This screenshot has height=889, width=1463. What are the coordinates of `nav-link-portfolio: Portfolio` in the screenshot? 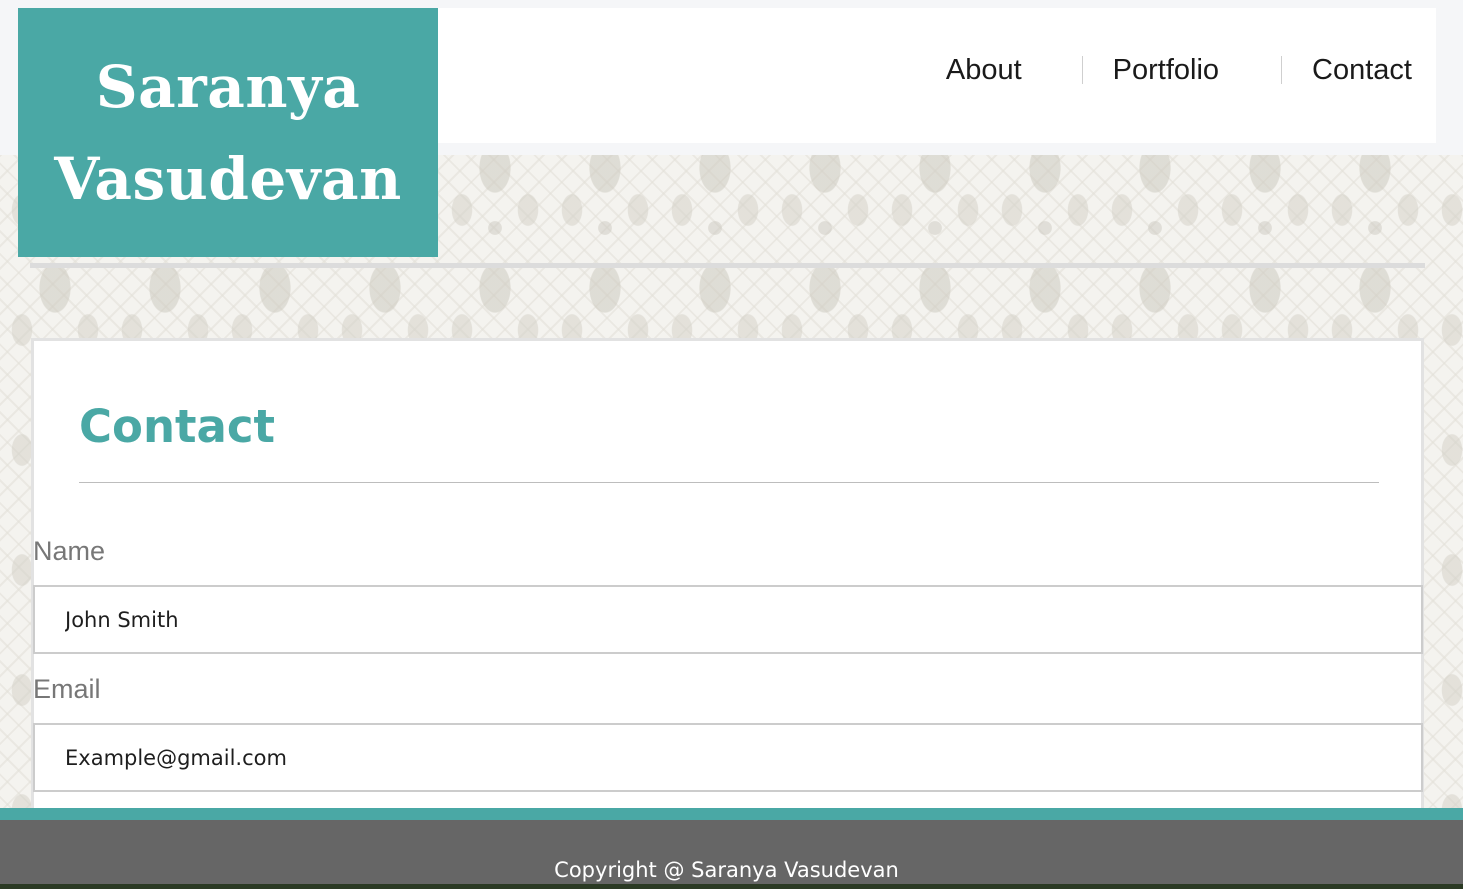 It's located at (1166, 70).